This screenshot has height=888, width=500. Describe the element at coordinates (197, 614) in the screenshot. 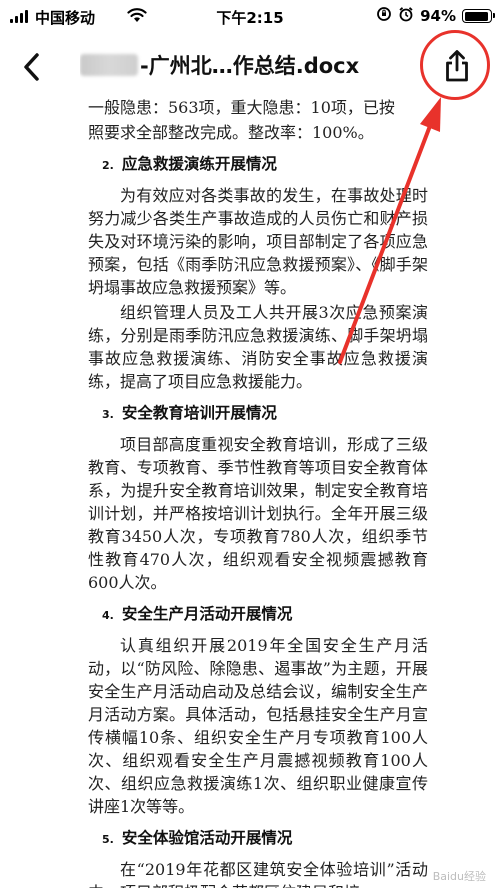

I see `section-heading: 4. 安全生产月活动开展情况` at that location.